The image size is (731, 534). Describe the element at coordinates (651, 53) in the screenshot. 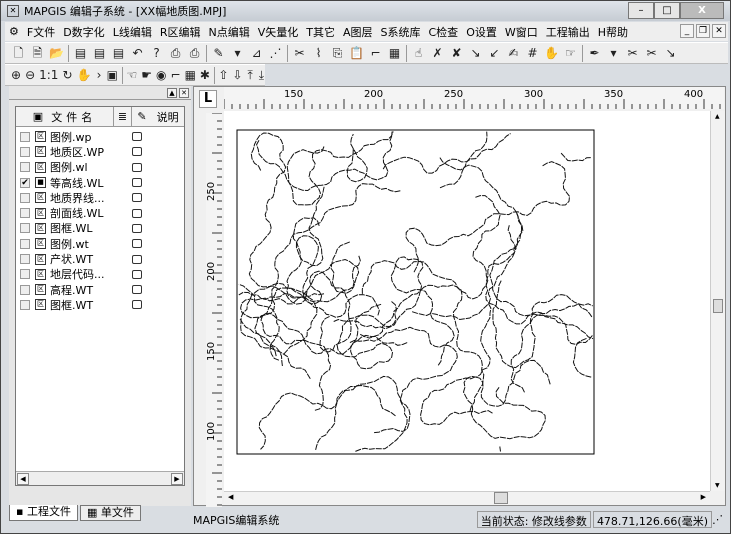

I see `scissors2-icon: ✂` at that location.